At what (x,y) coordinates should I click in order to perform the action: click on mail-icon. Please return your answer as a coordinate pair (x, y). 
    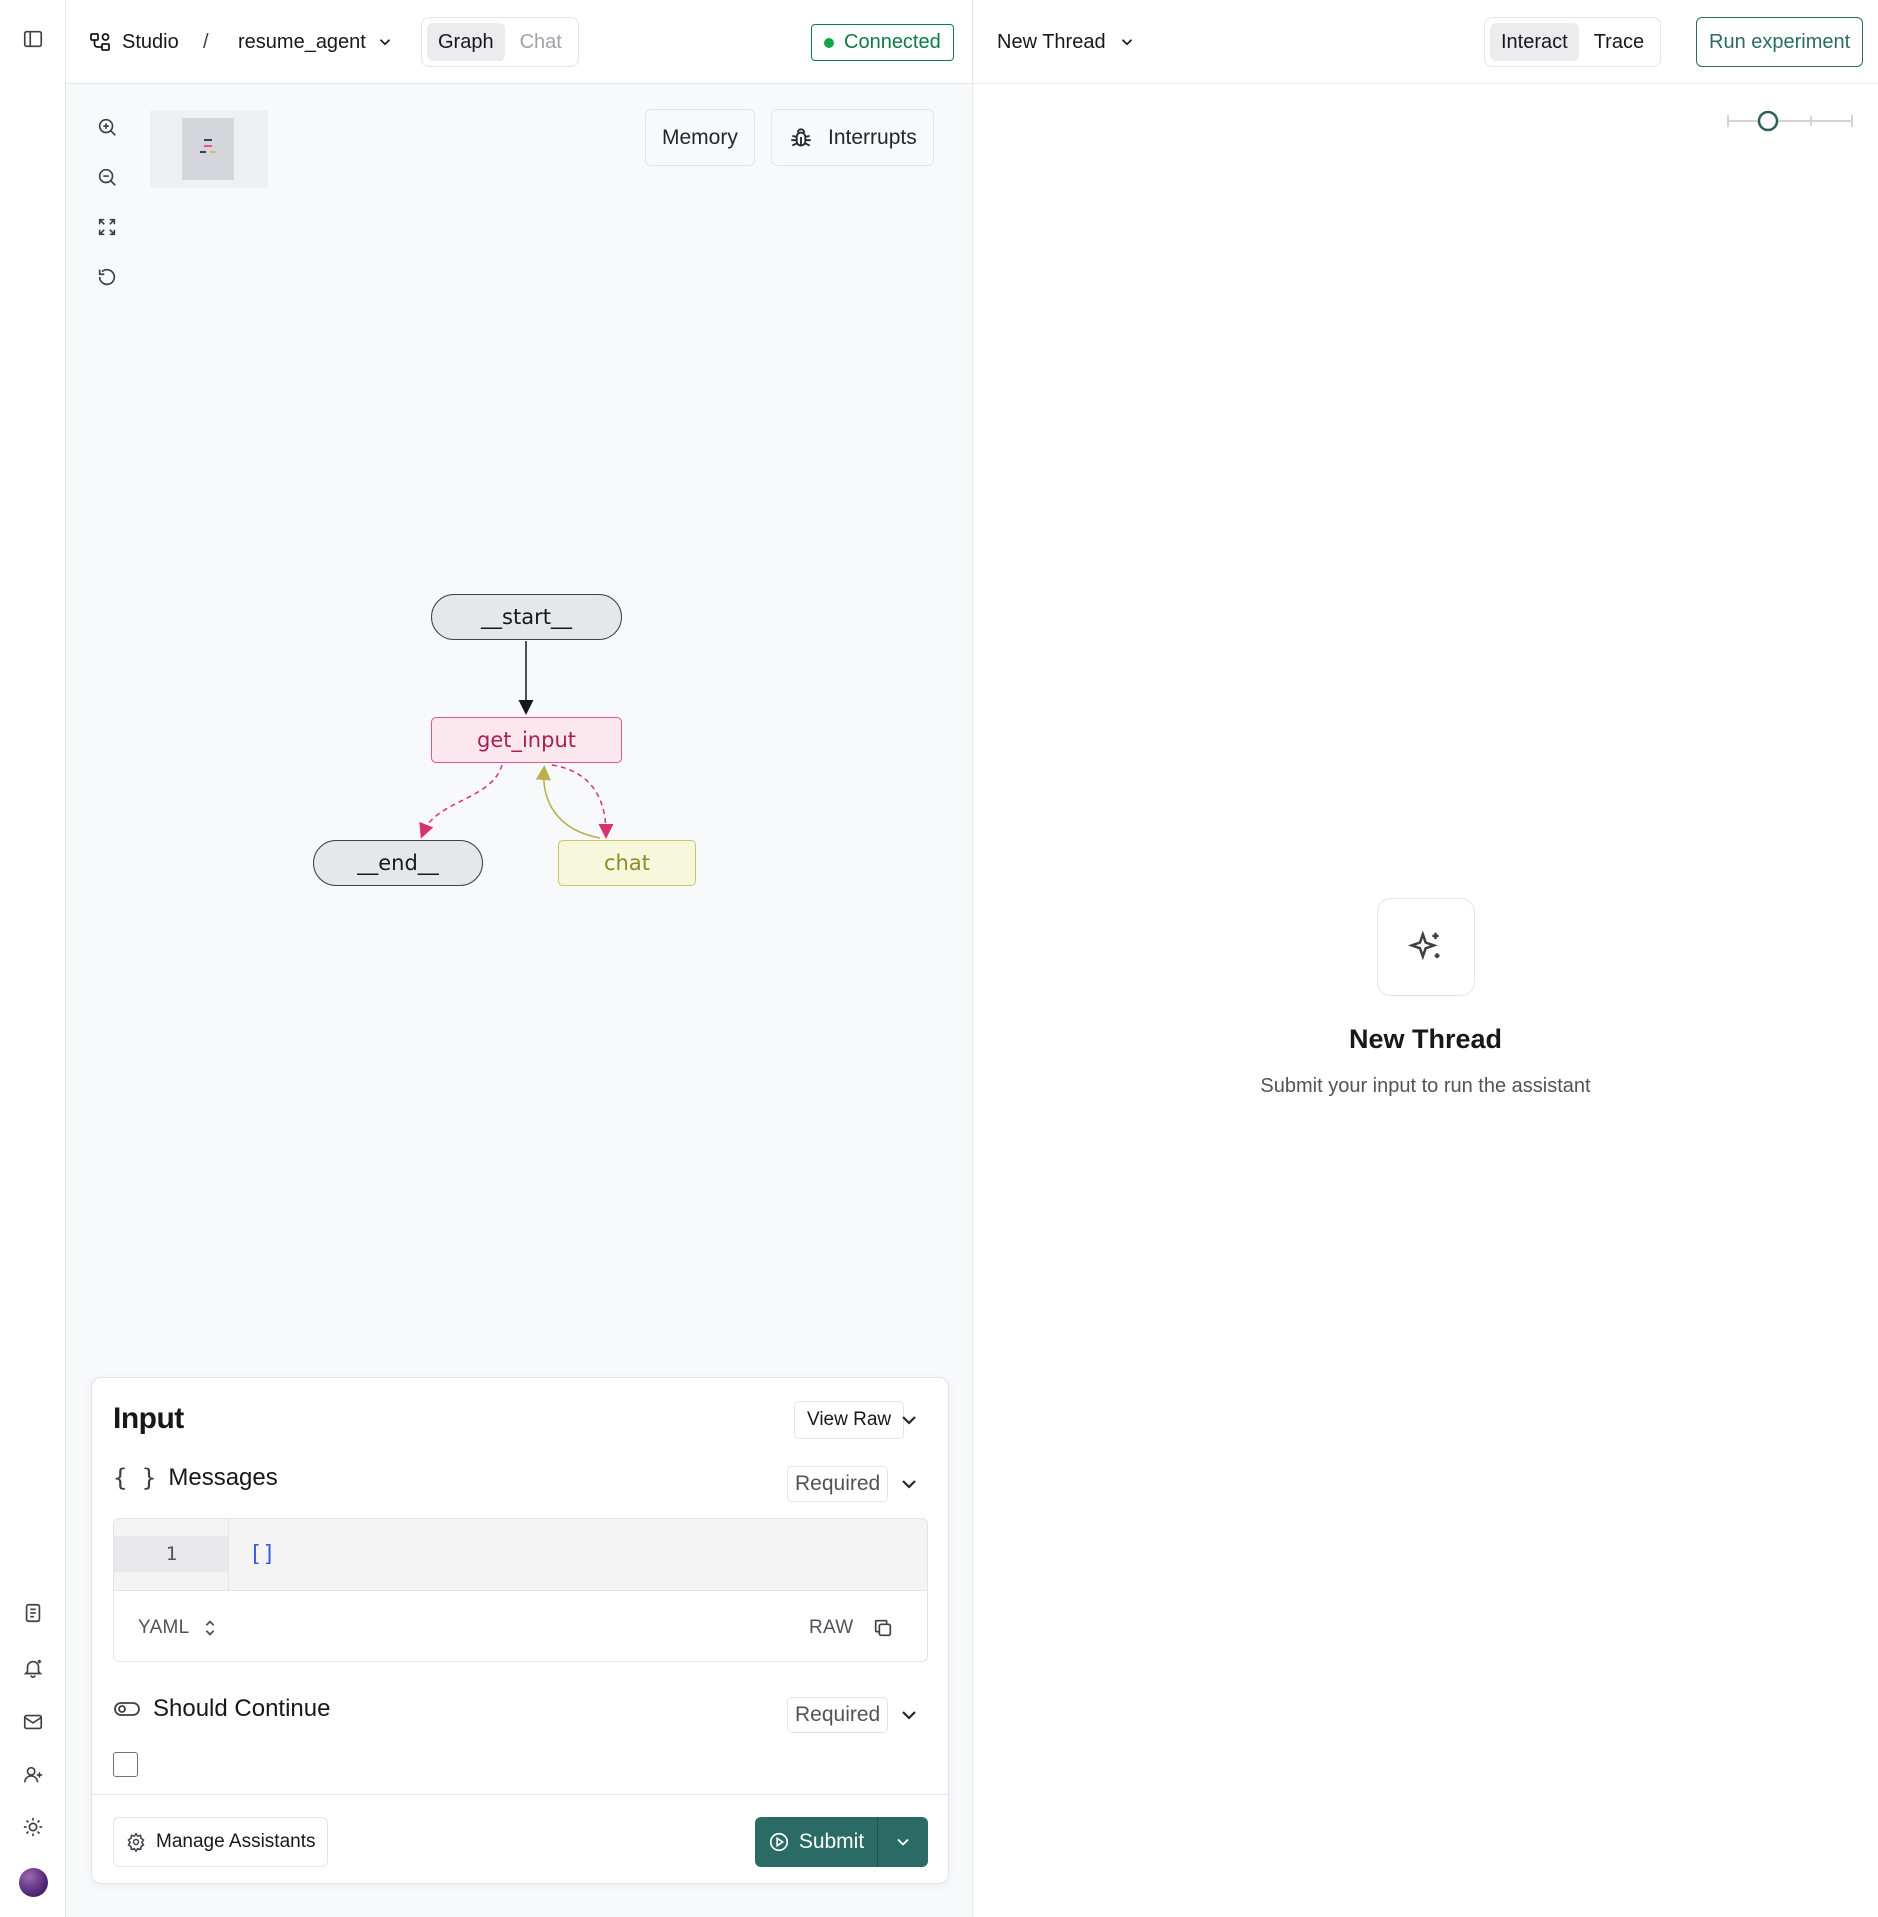
    Looking at the image, I should click on (33, 1722).